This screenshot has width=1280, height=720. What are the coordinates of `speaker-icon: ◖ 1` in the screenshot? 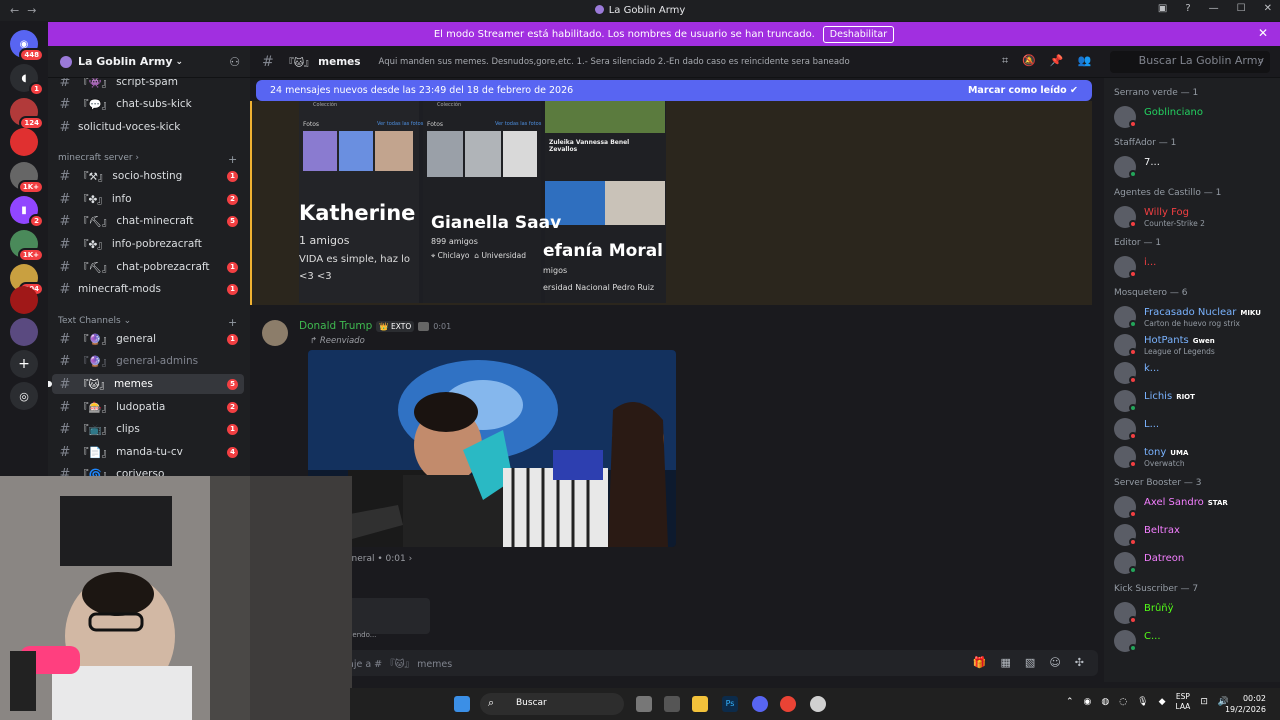 It's located at (27, 80).